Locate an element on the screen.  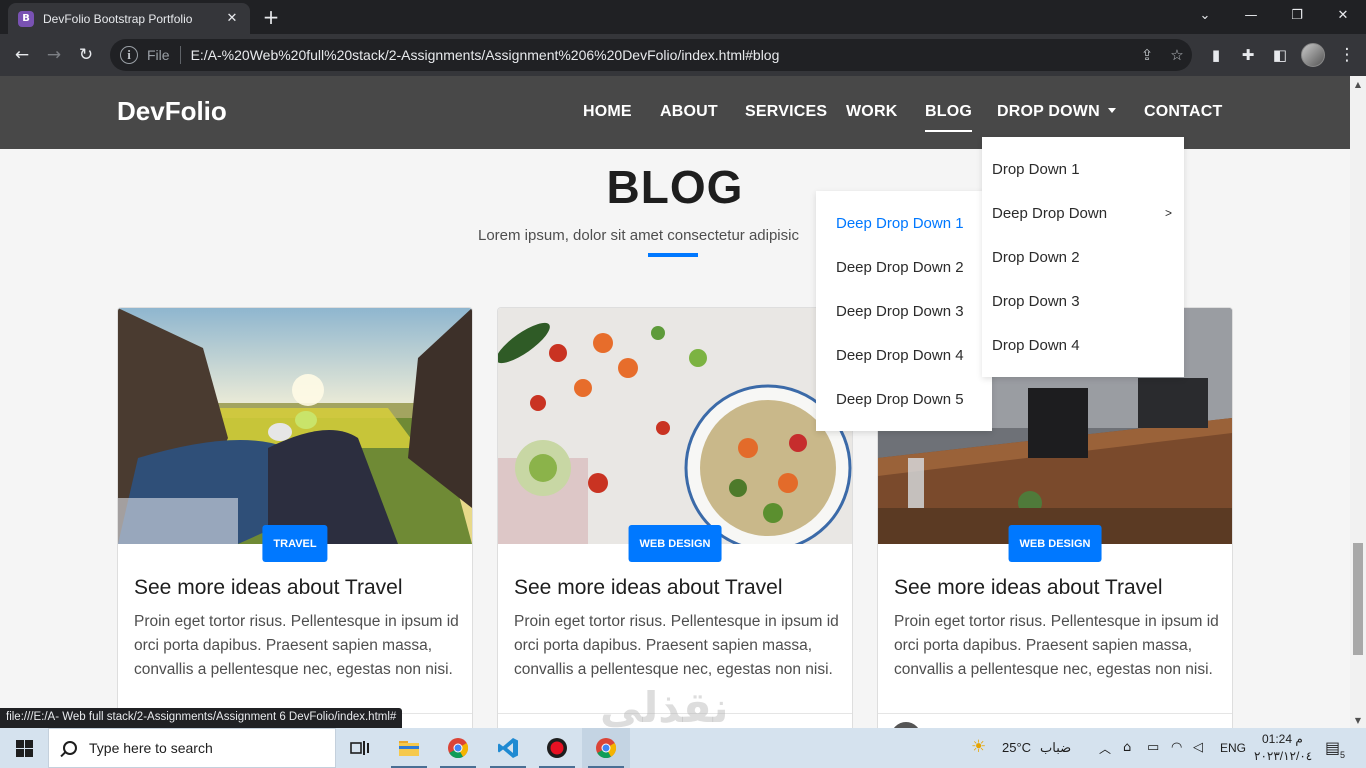
reload-icon: ↻ is located at coordinates (86, 55).